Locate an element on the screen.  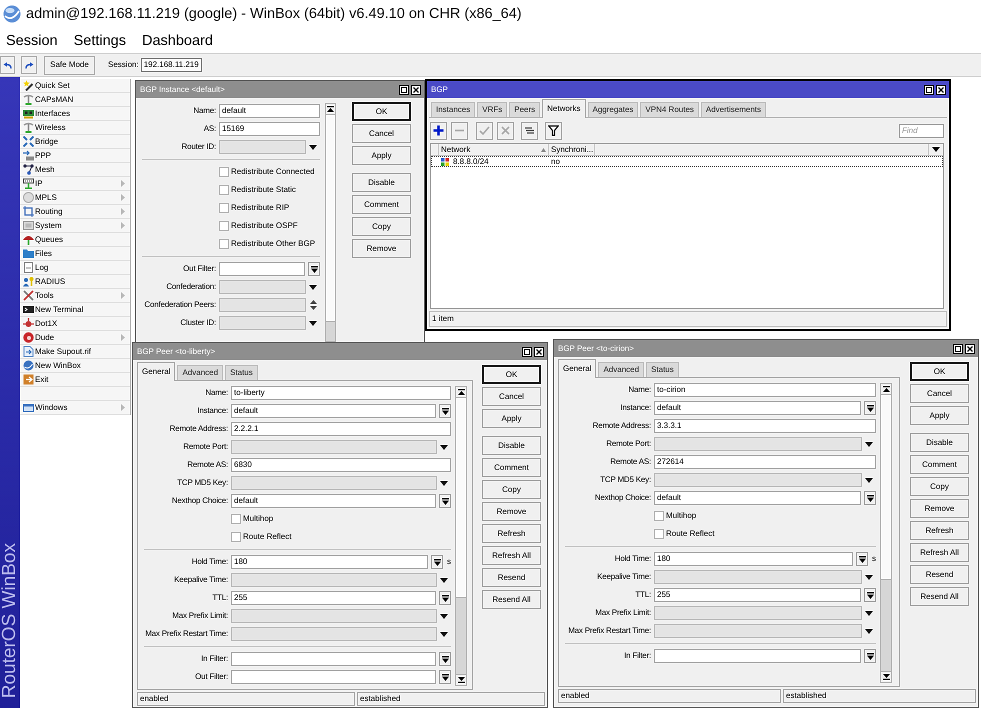
scrollbar is located at coordinates (330, 222).